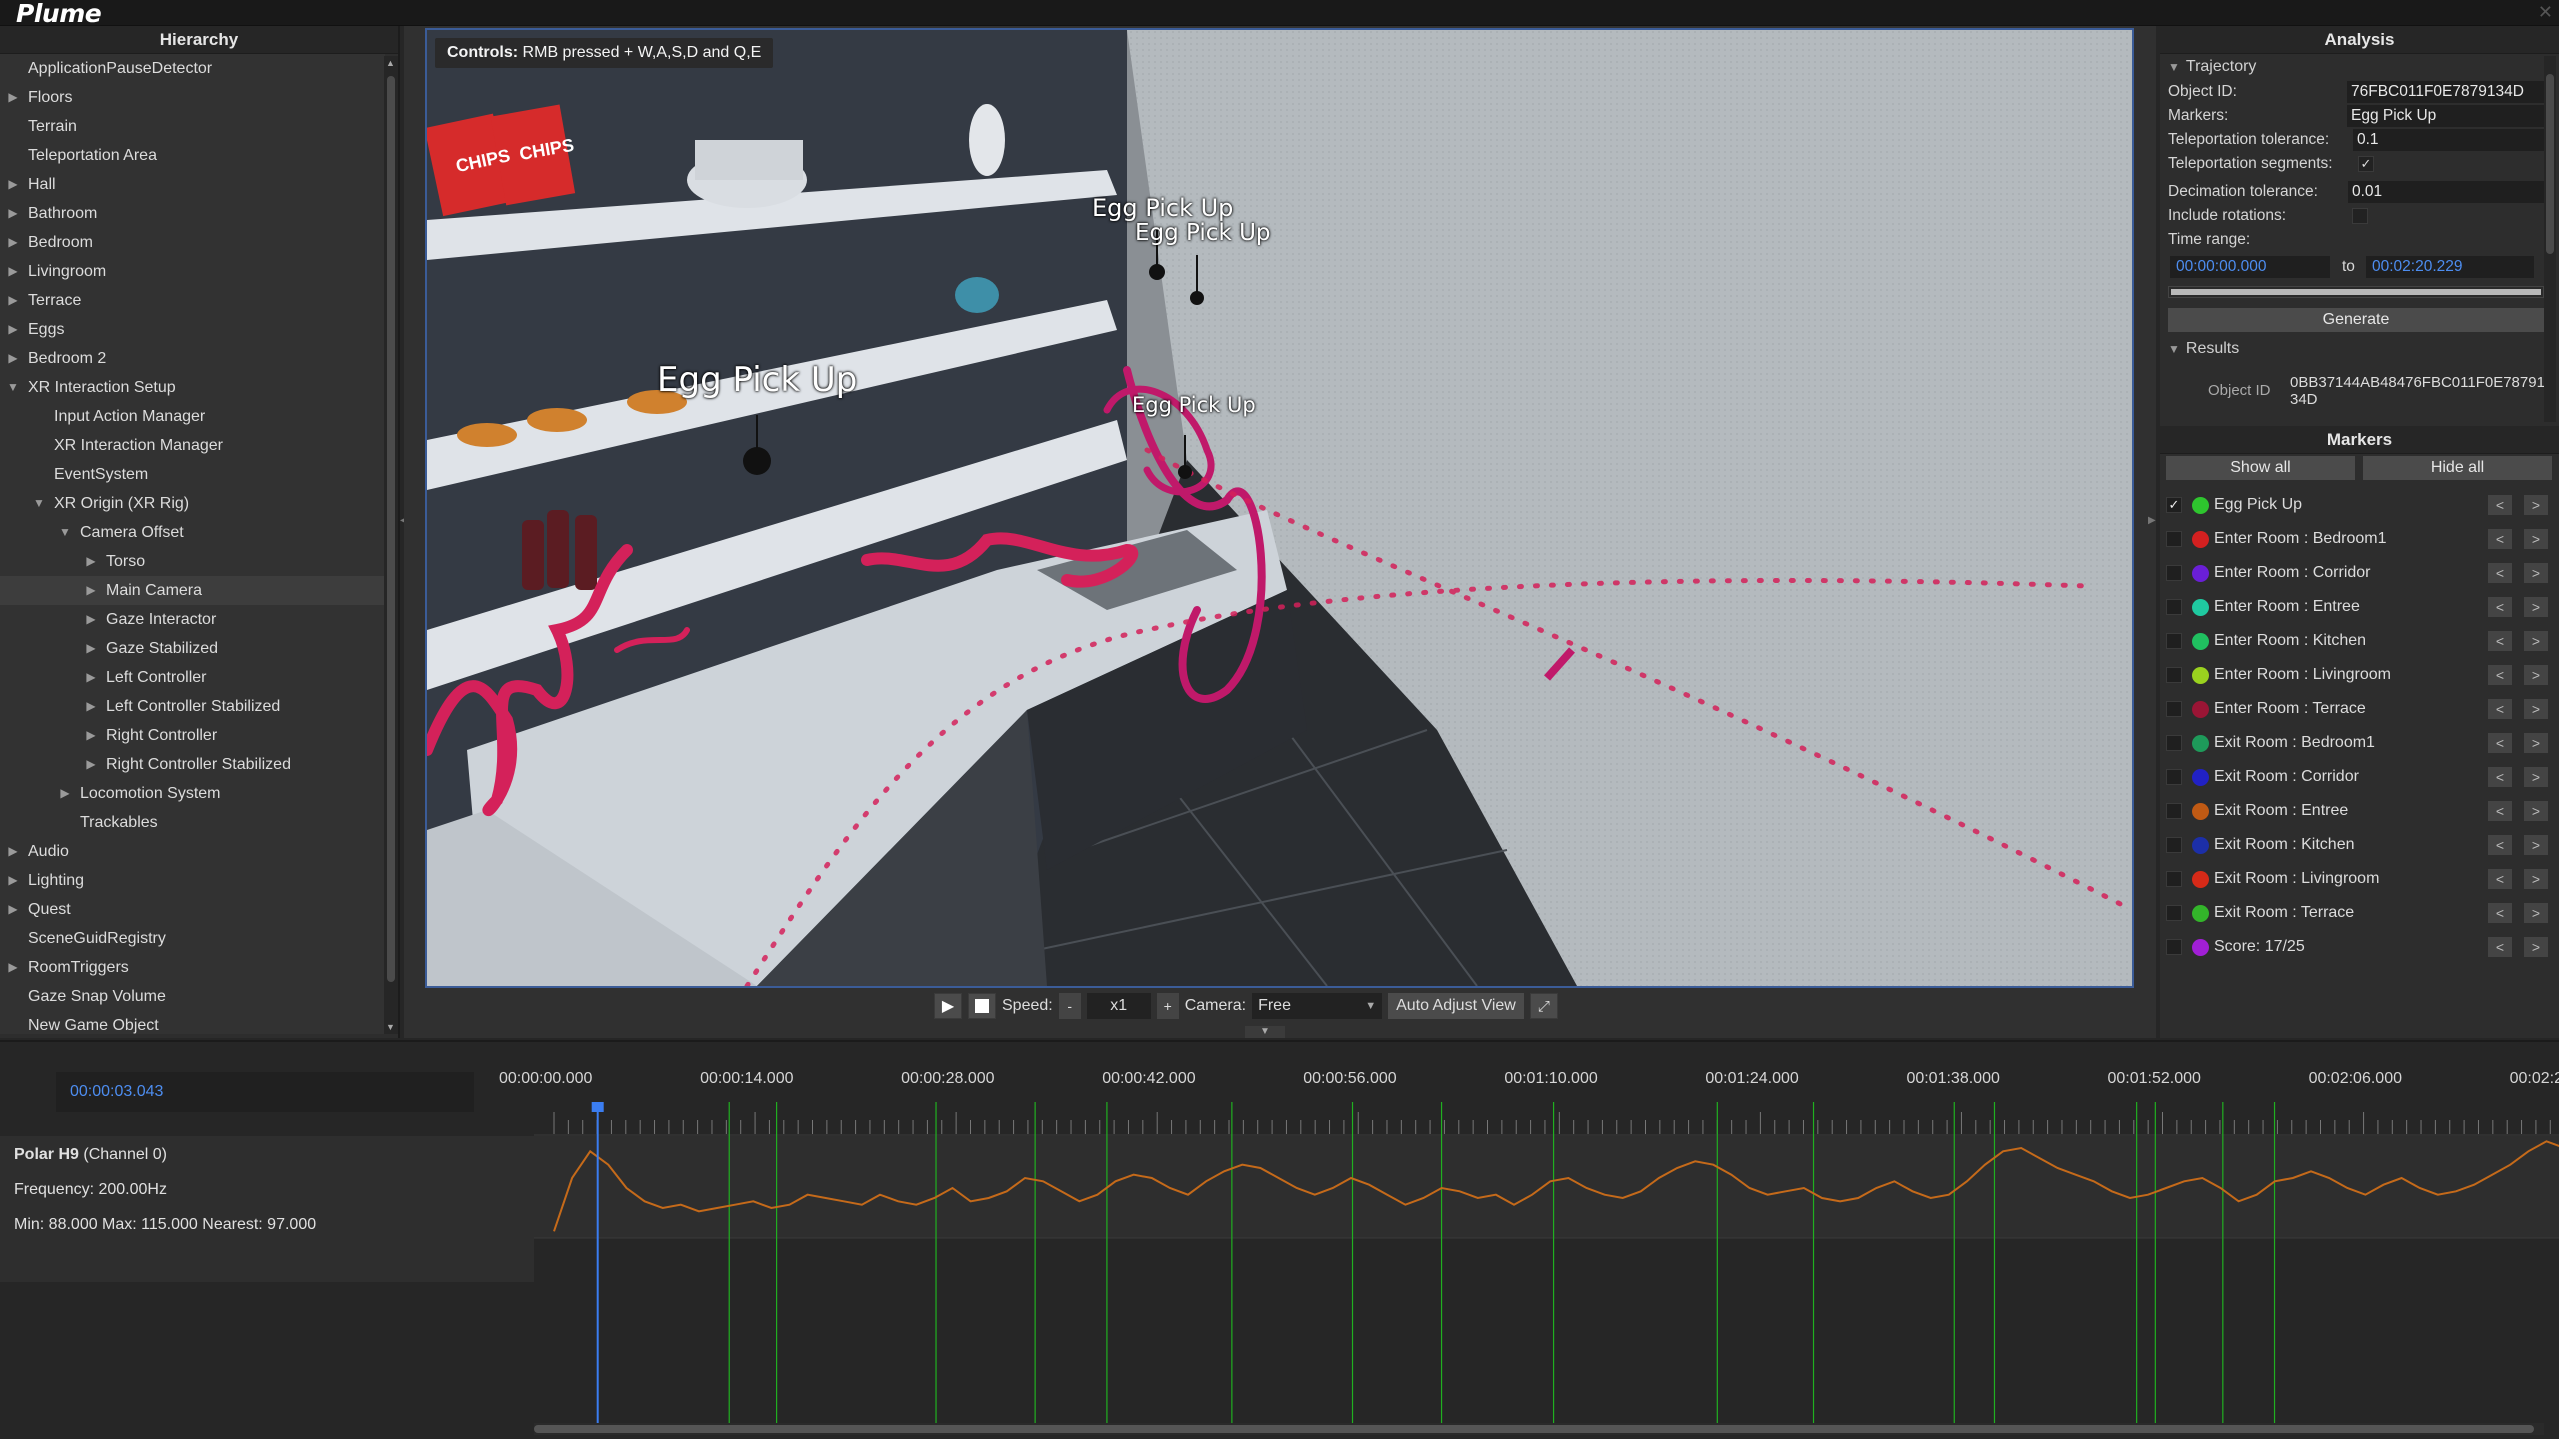  What do you see at coordinates (192, 561) in the screenshot?
I see `hierarchy-item: ▶ Torso` at bounding box center [192, 561].